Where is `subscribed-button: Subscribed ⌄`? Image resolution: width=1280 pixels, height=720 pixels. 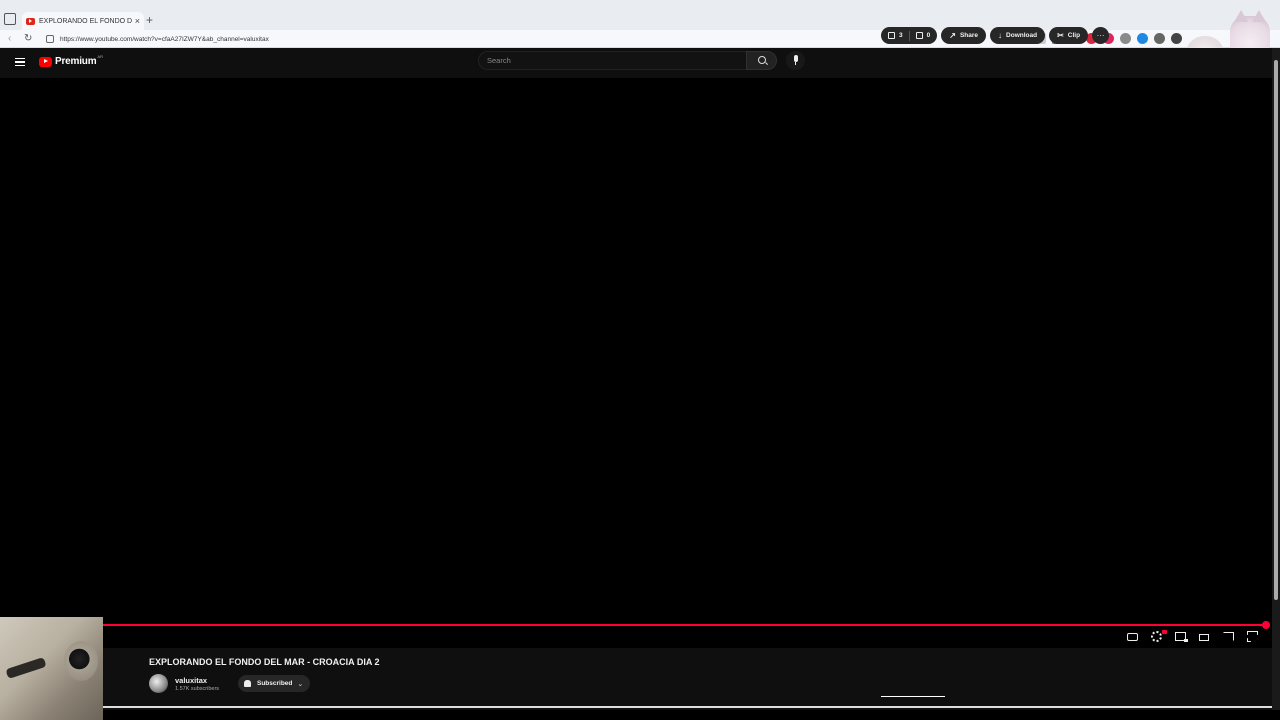 subscribed-button: Subscribed ⌄ is located at coordinates (274, 683).